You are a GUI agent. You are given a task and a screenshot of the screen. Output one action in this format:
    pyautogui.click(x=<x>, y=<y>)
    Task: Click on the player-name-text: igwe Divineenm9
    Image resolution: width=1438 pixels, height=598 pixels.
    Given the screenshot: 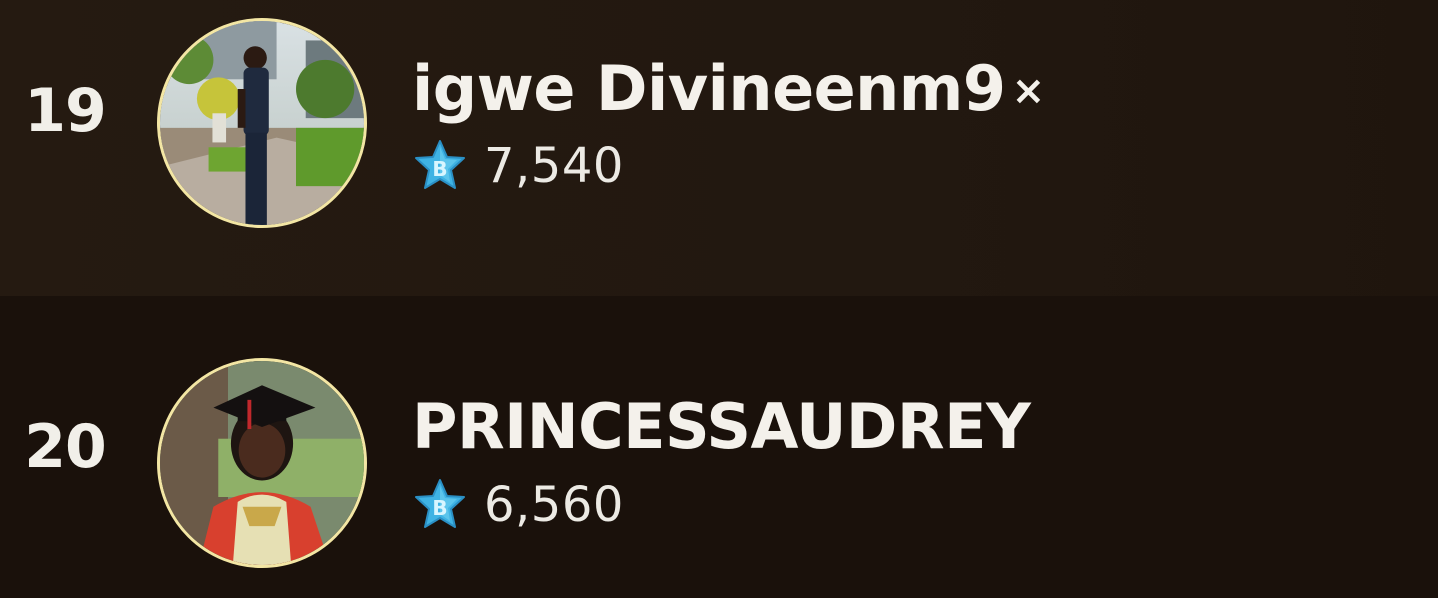 What is the action you would take?
    pyautogui.click(x=709, y=88)
    